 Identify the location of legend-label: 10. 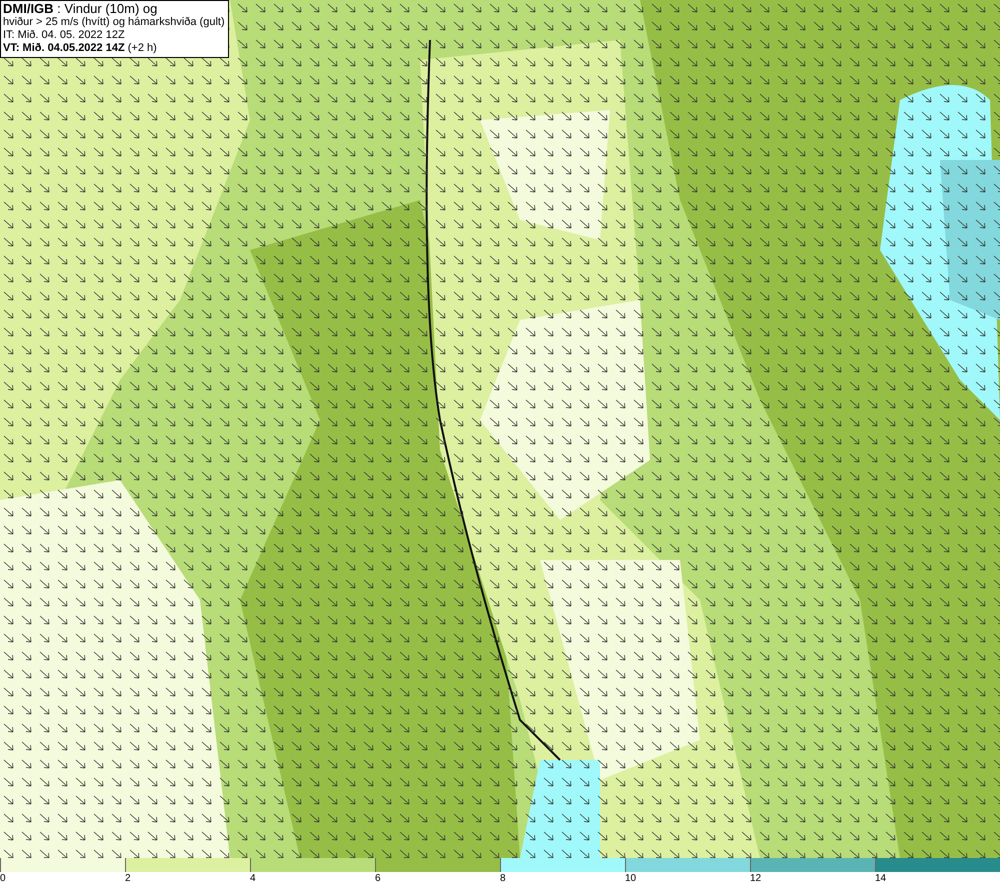
(630, 879).